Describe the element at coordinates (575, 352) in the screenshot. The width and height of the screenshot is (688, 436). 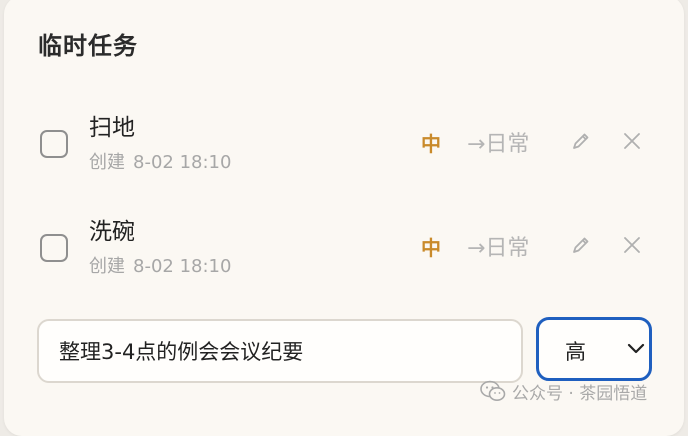
I see `priority-select-value: 高` at that location.